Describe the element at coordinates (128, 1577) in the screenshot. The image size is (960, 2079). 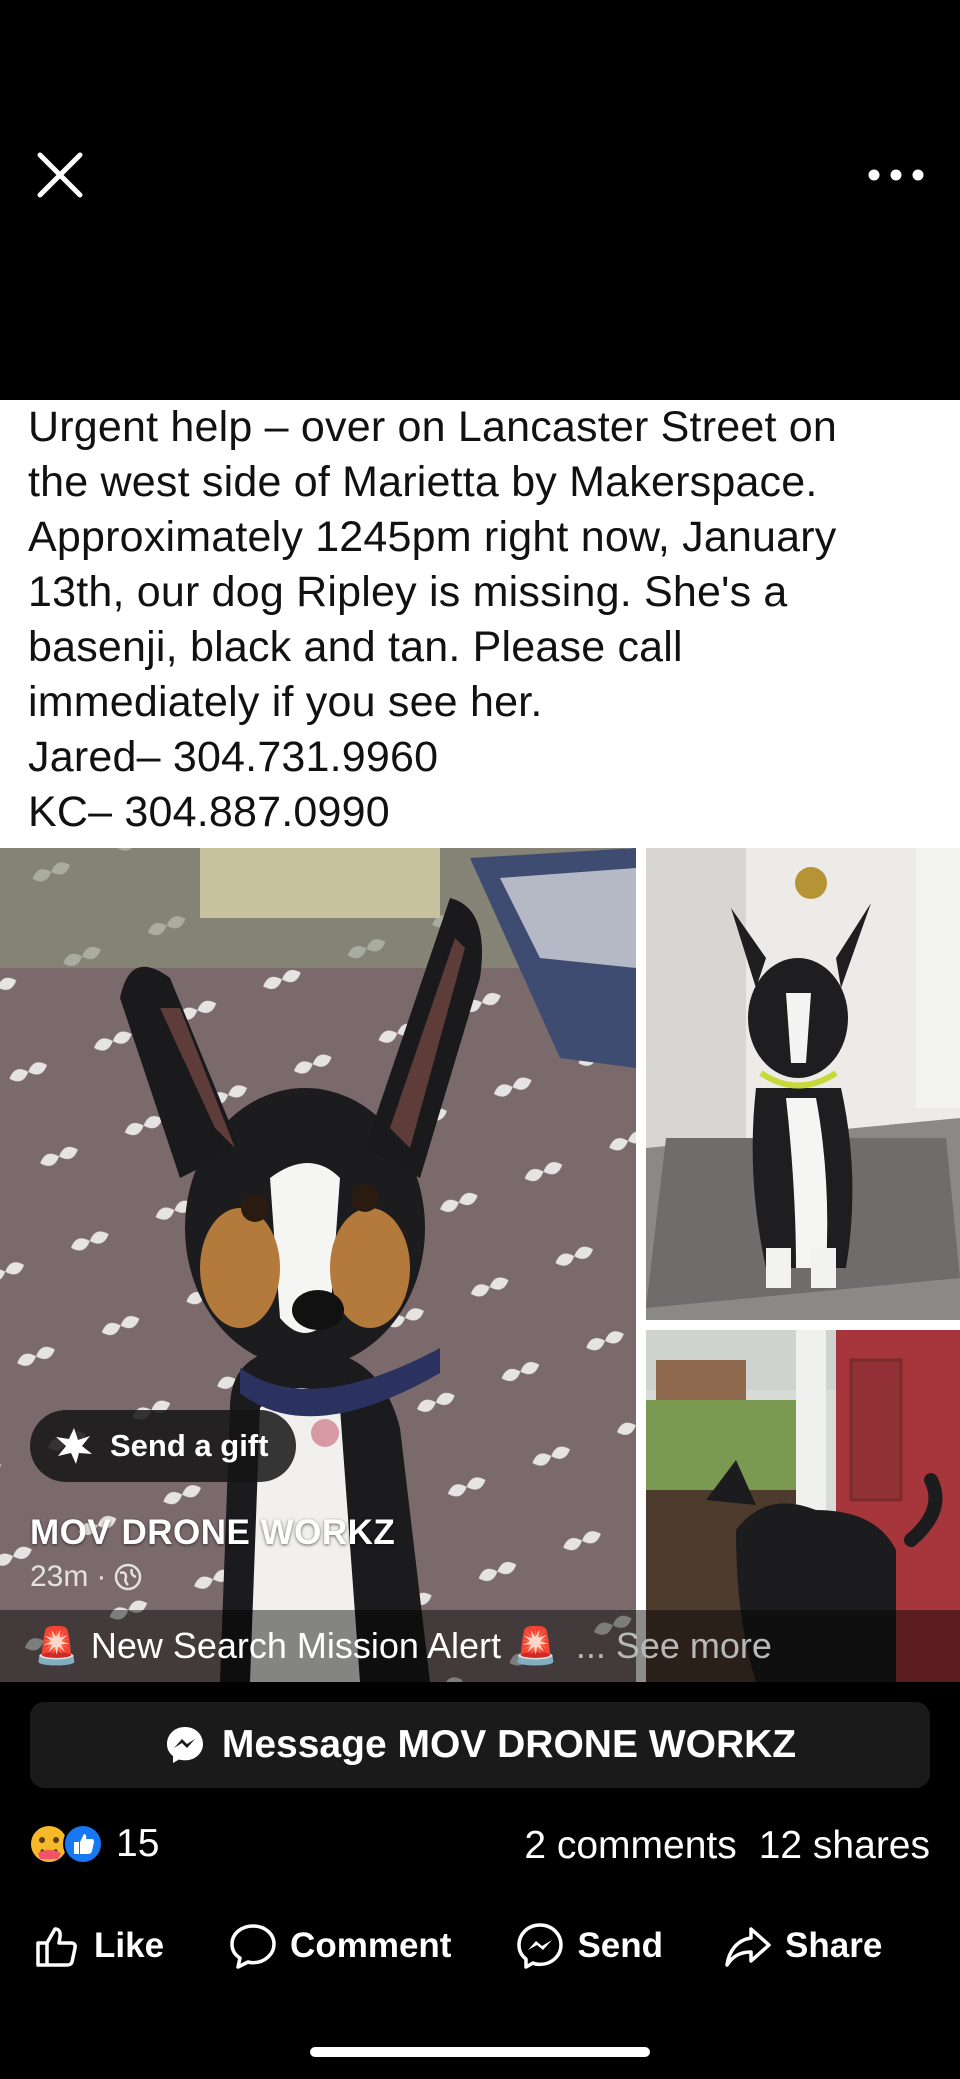
I see `globe-icon` at that location.